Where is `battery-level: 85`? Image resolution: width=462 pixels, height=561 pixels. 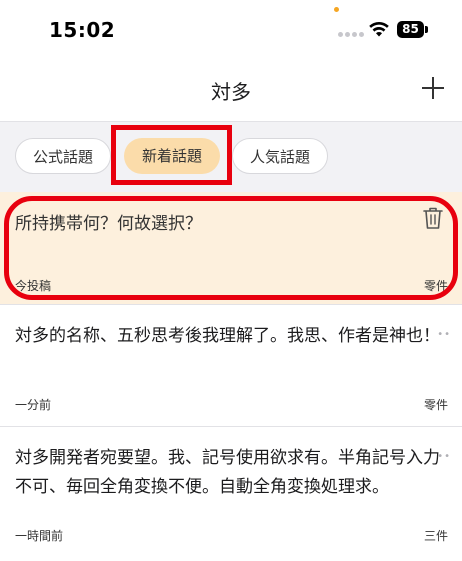 battery-level: 85 is located at coordinates (410, 29).